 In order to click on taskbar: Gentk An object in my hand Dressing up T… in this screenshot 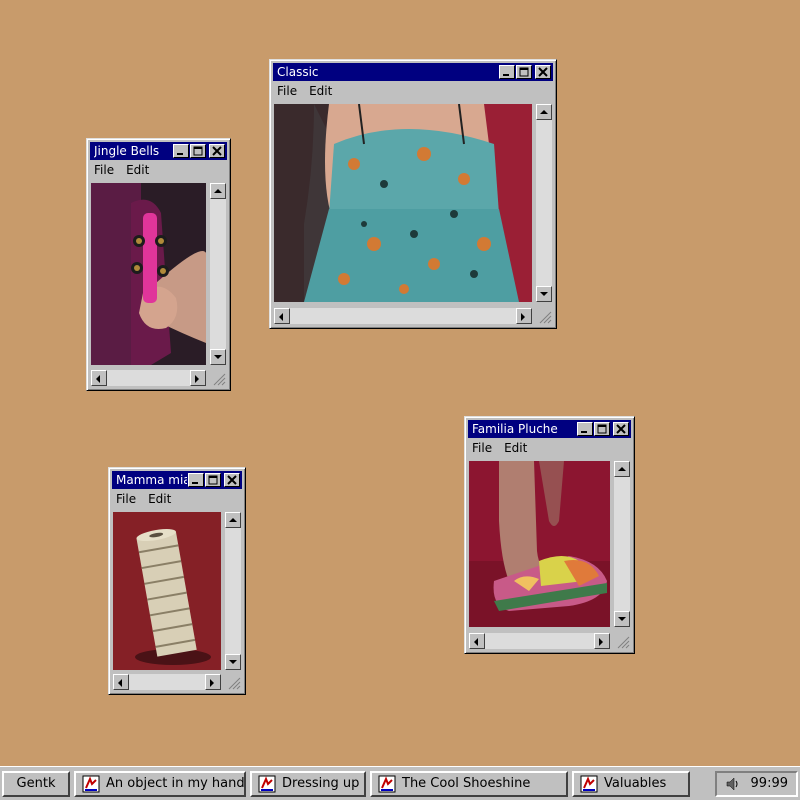, I will do `click(400, 783)`.